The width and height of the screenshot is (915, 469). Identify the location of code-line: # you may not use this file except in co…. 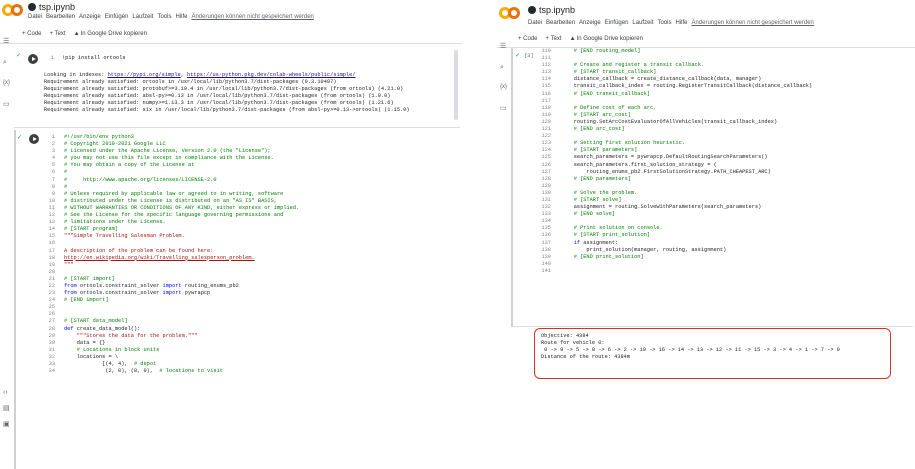
(181, 158).